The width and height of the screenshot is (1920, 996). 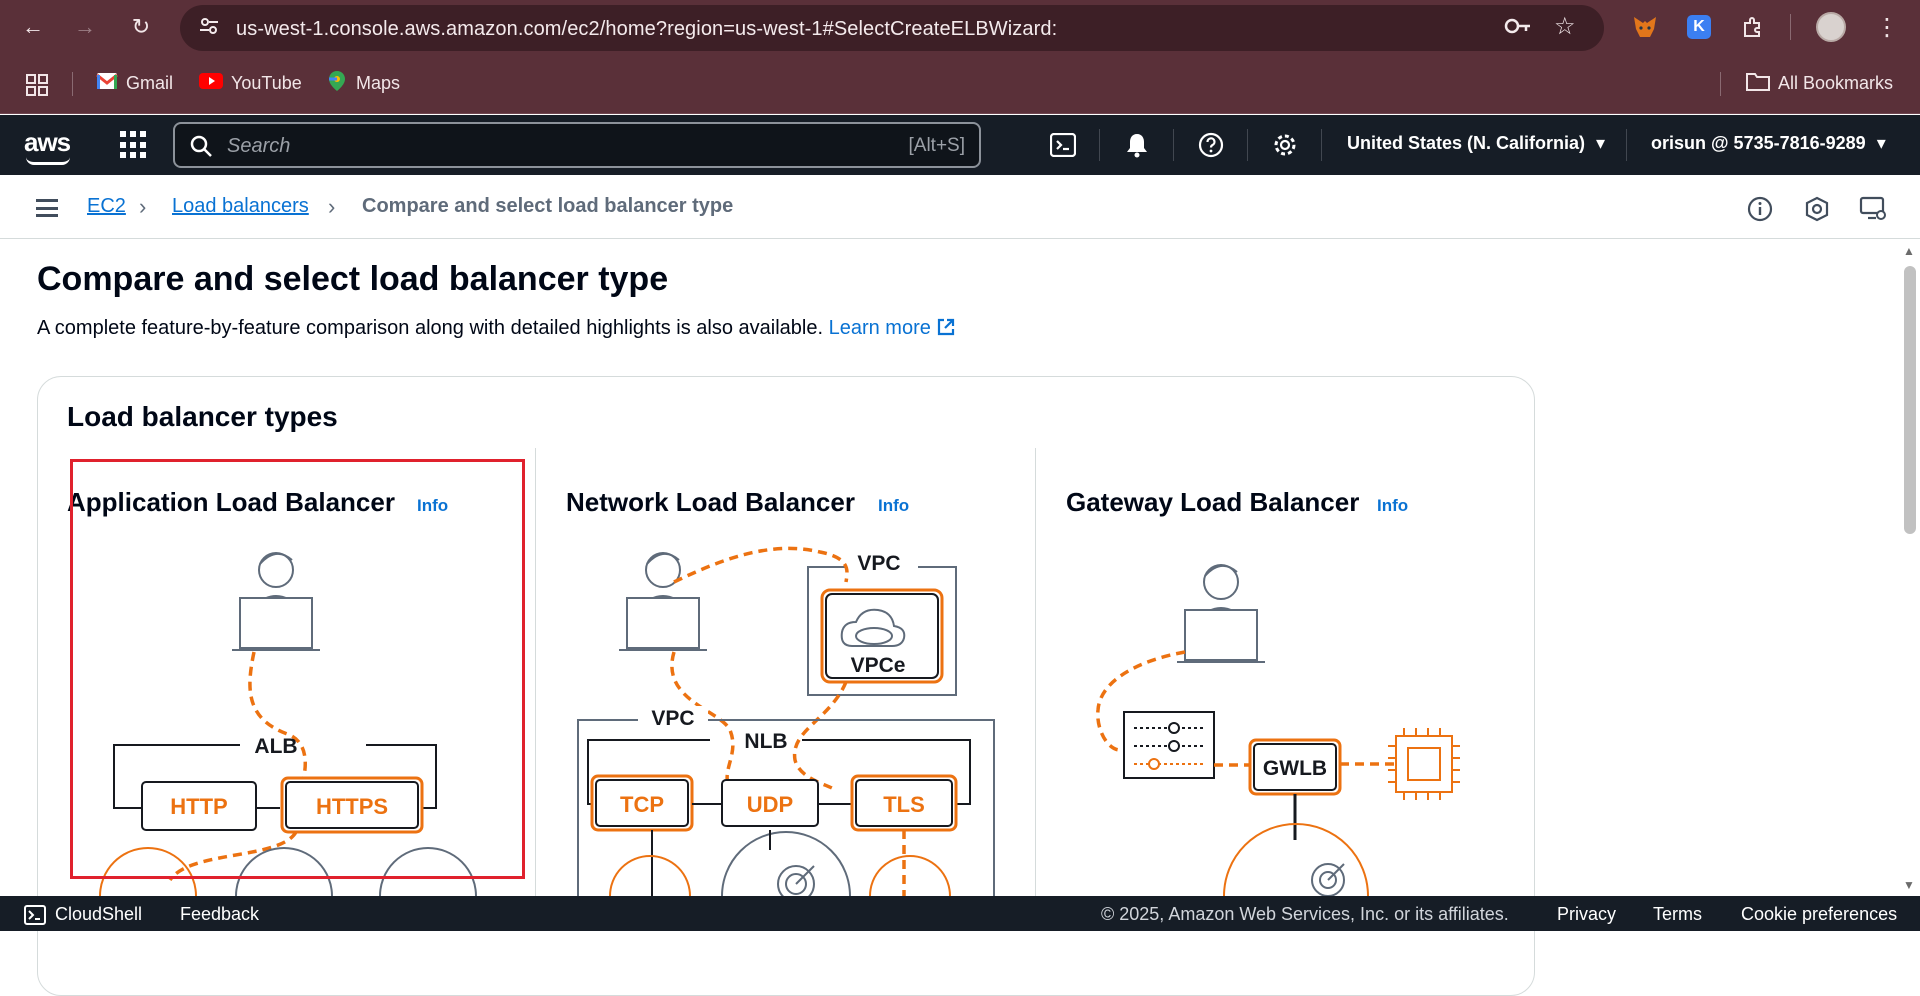 I want to click on scroll-down-arrow-icon: ▼, so click(x=1909, y=885).